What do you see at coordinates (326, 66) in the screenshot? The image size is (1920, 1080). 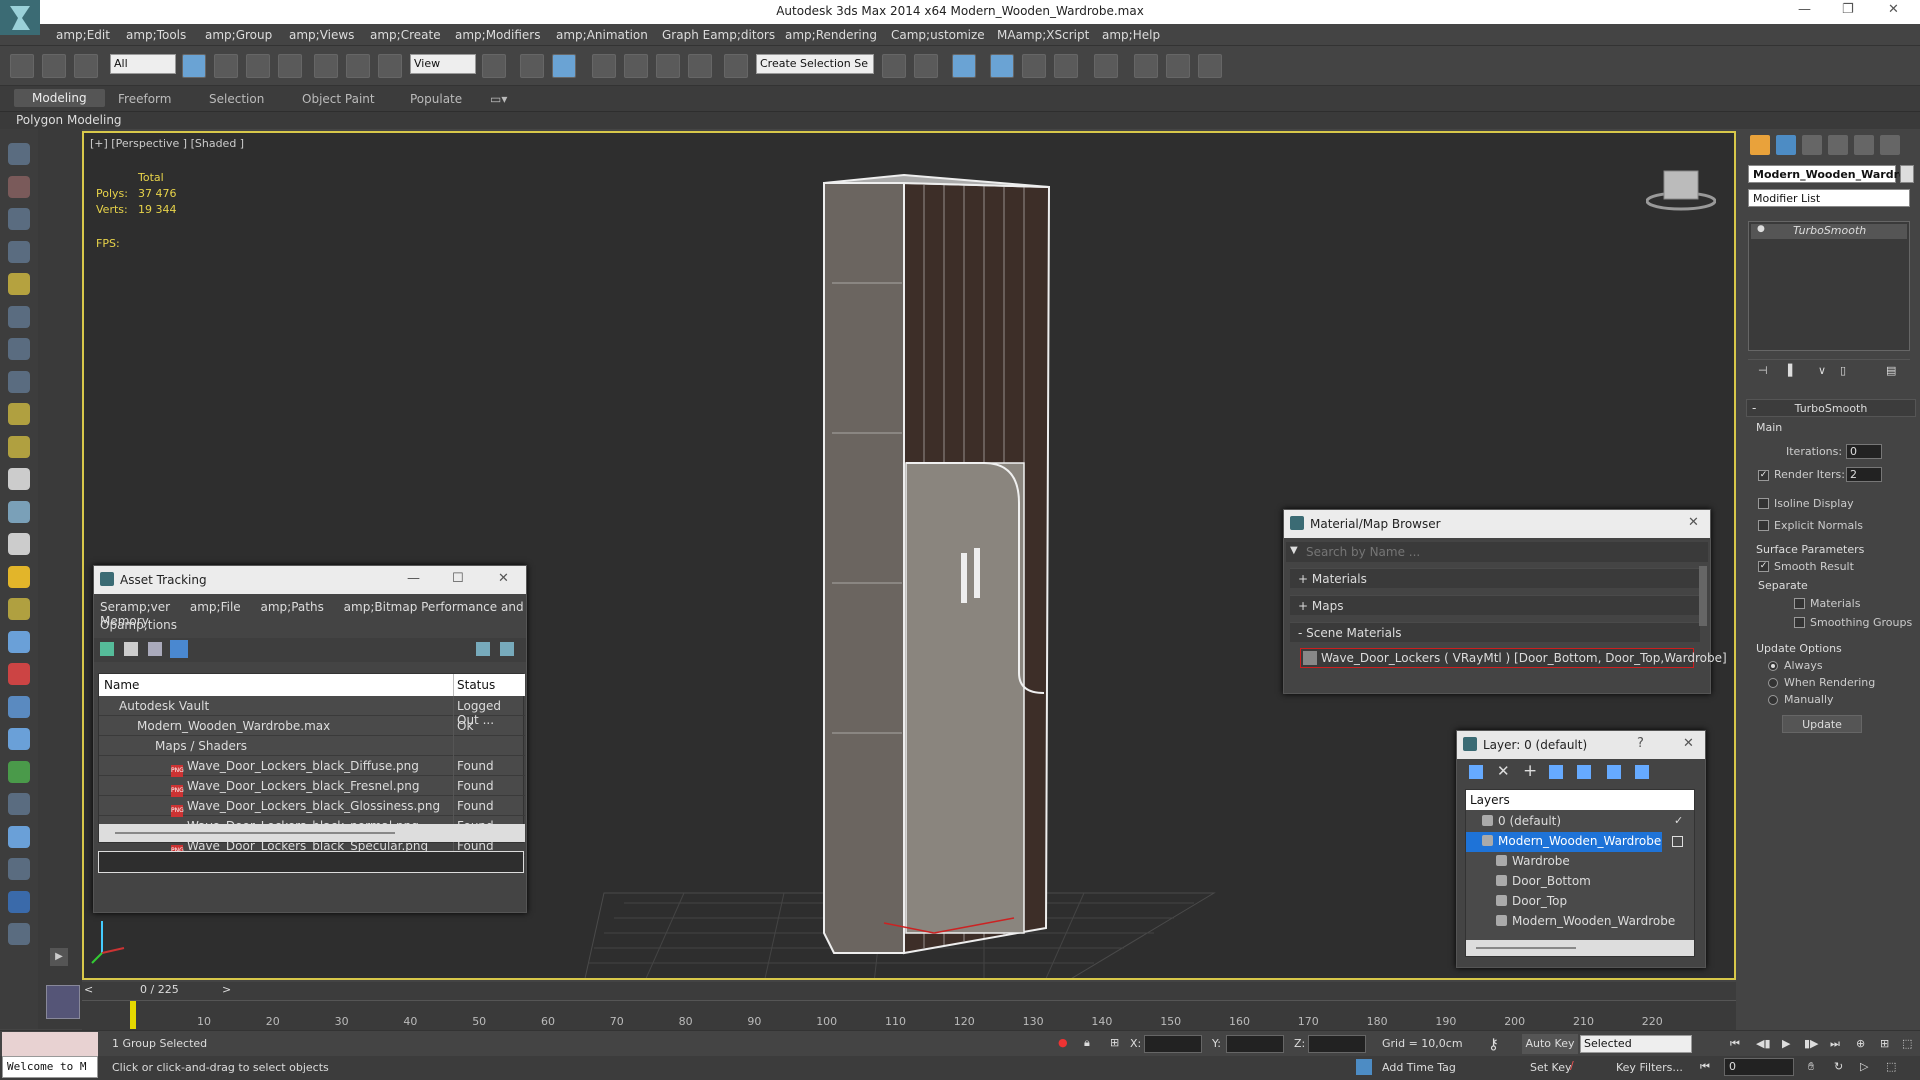 I see `move-icon` at bounding box center [326, 66].